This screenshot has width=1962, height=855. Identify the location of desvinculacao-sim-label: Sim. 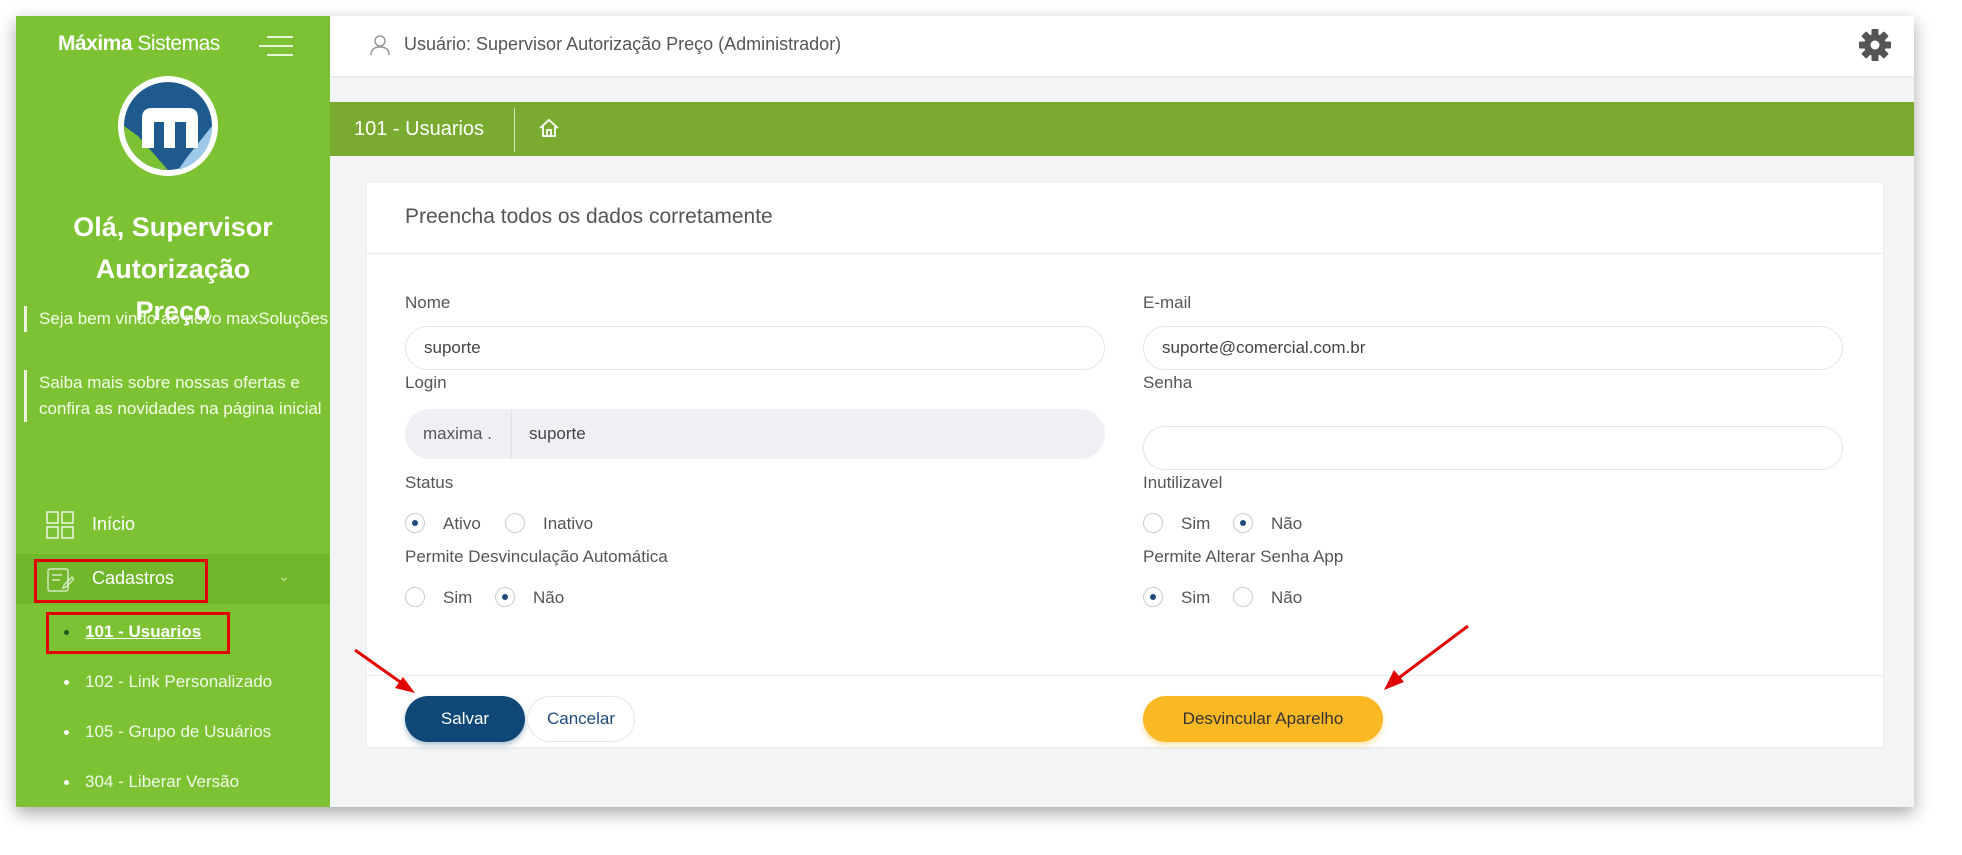
(457, 598).